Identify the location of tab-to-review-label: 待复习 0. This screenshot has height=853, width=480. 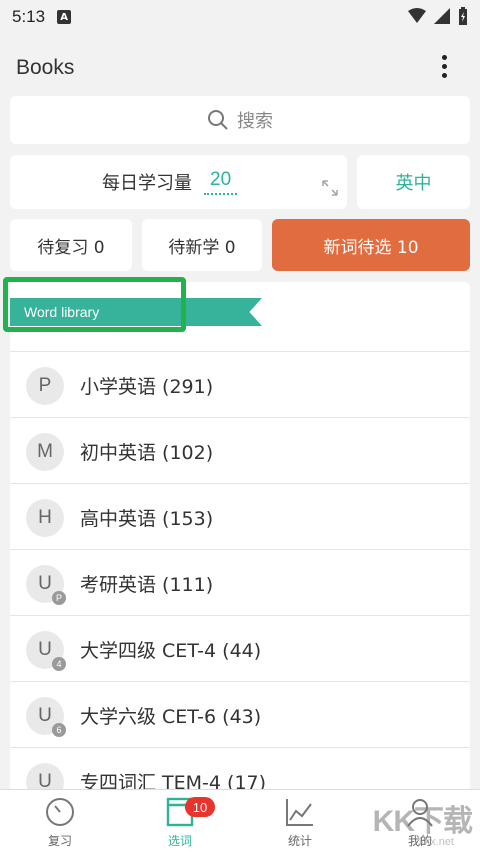
(71, 247).